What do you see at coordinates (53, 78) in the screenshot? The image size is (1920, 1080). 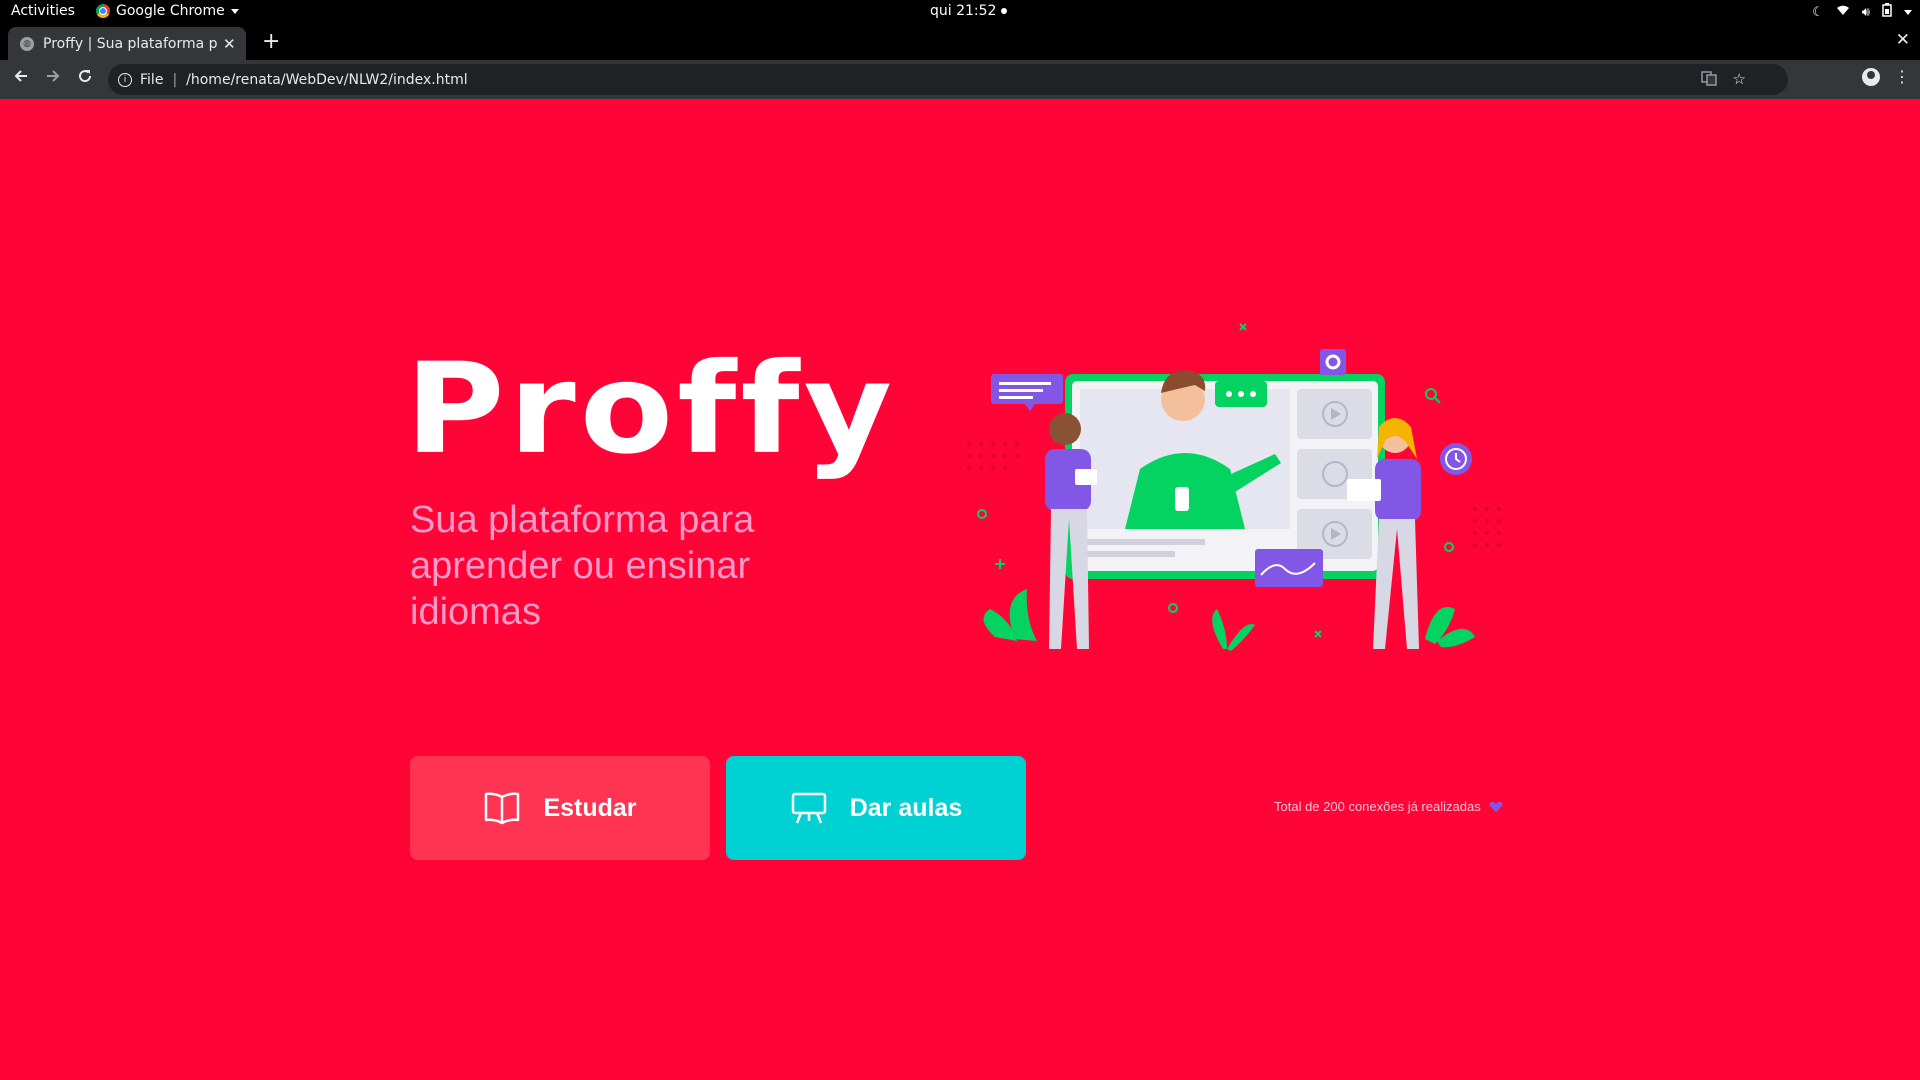 I see `forward-button` at bounding box center [53, 78].